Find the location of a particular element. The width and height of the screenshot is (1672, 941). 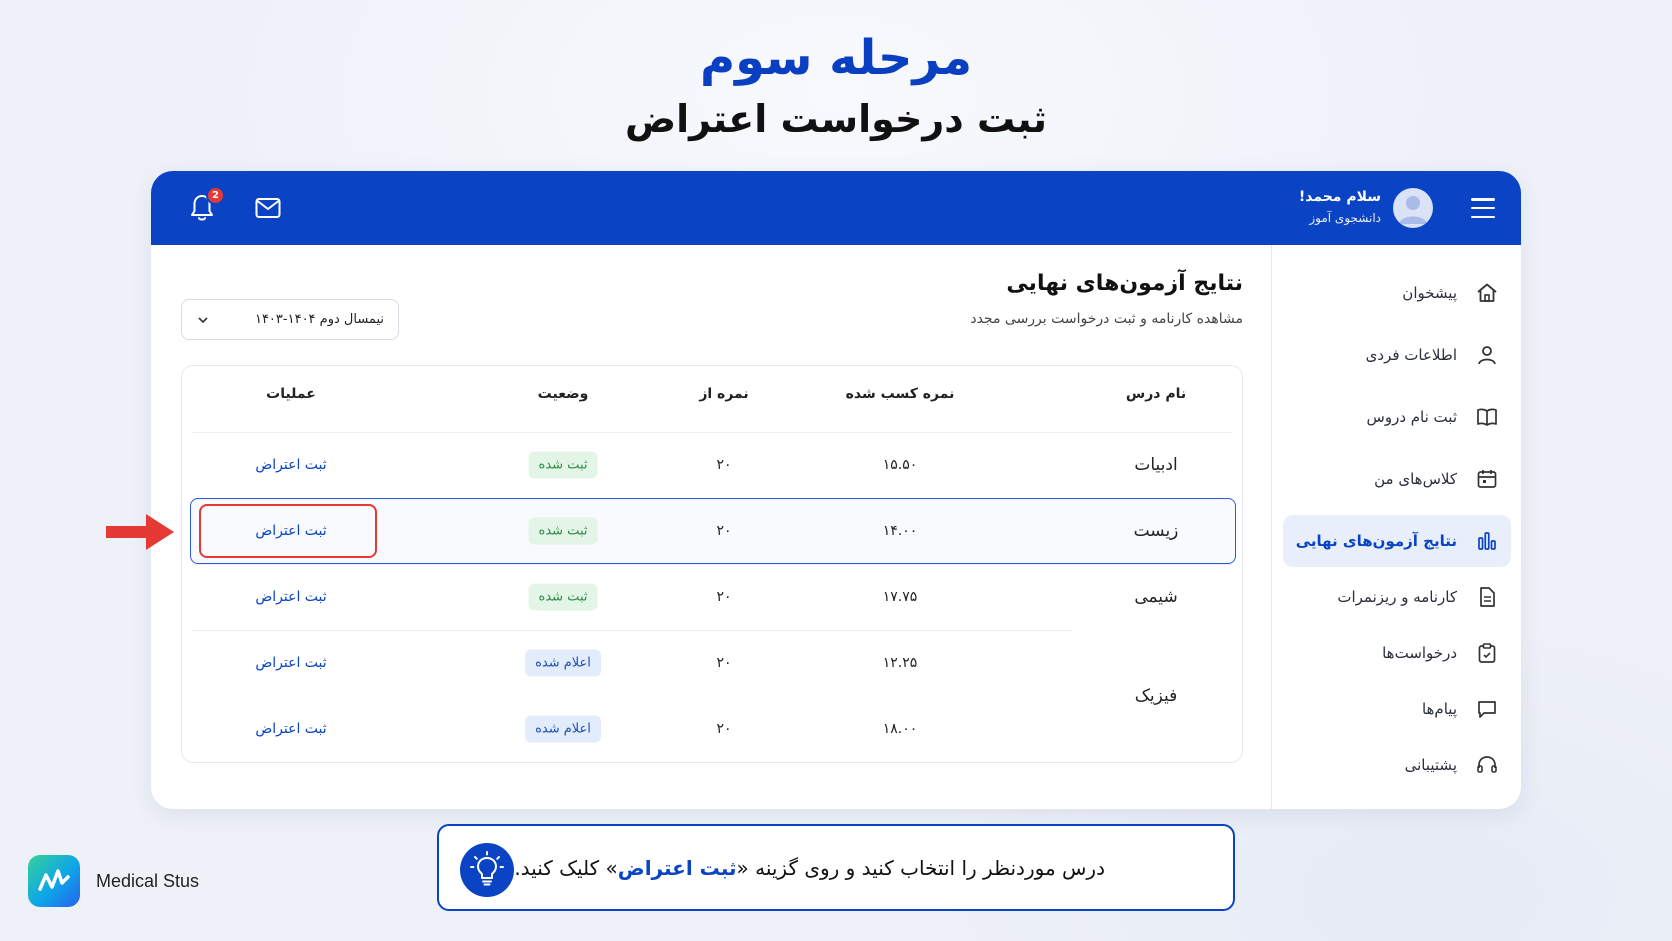

user-icon is located at coordinates (1487, 355).